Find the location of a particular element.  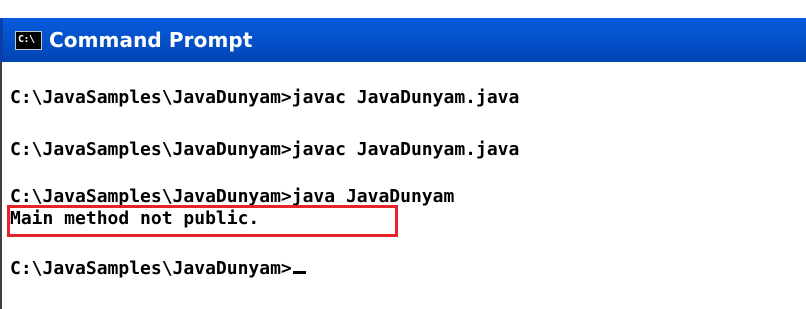

console-icon: C:\ is located at coordinates (28, 40).